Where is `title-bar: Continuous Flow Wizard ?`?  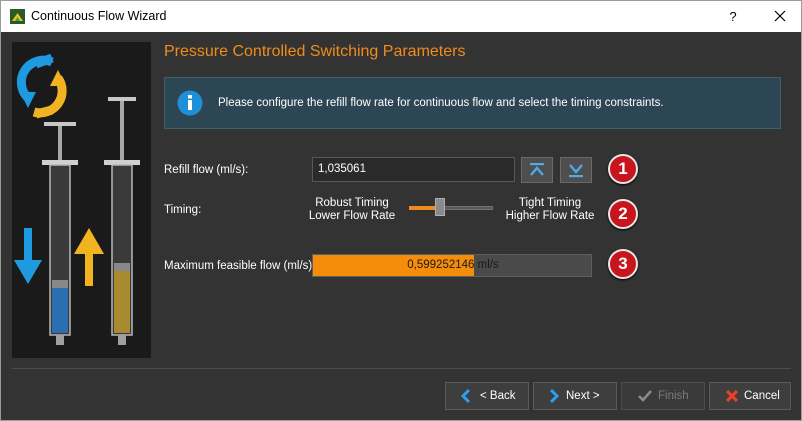
title-bar: Continuous Flow Wizard ? is located at coordinates (401, 16).